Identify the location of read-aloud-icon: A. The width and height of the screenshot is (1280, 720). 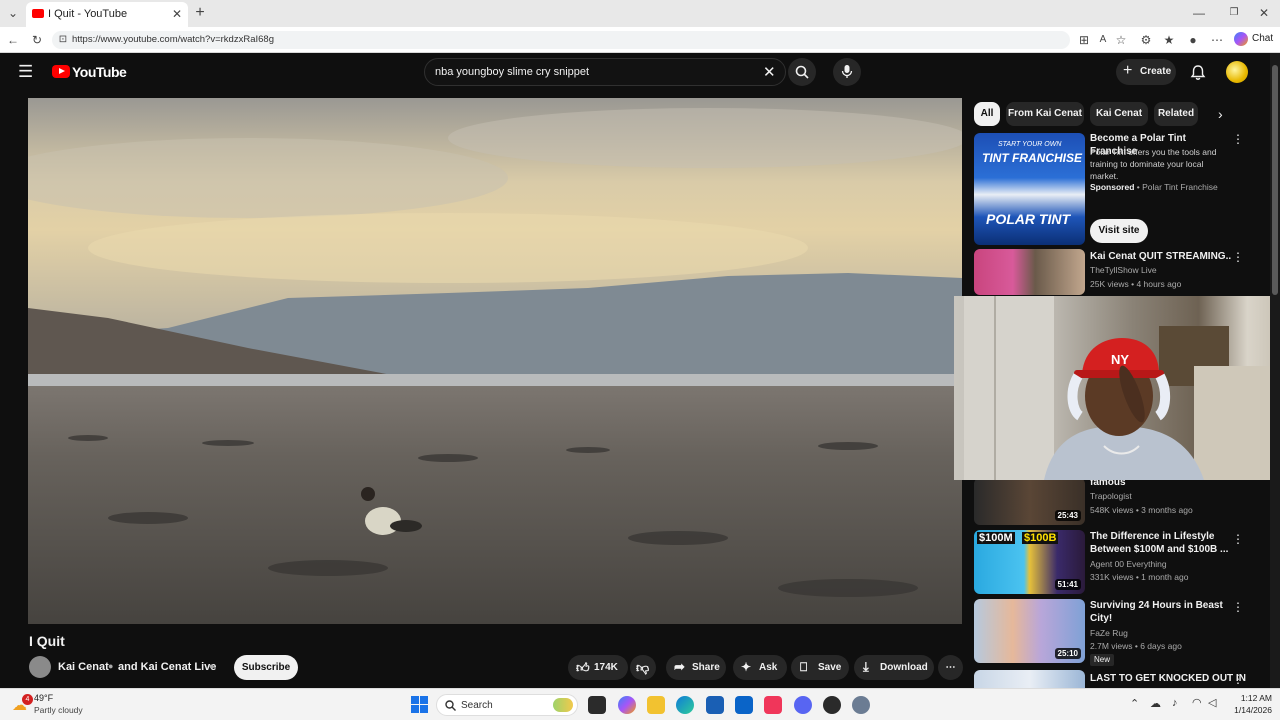
(1103, 40).